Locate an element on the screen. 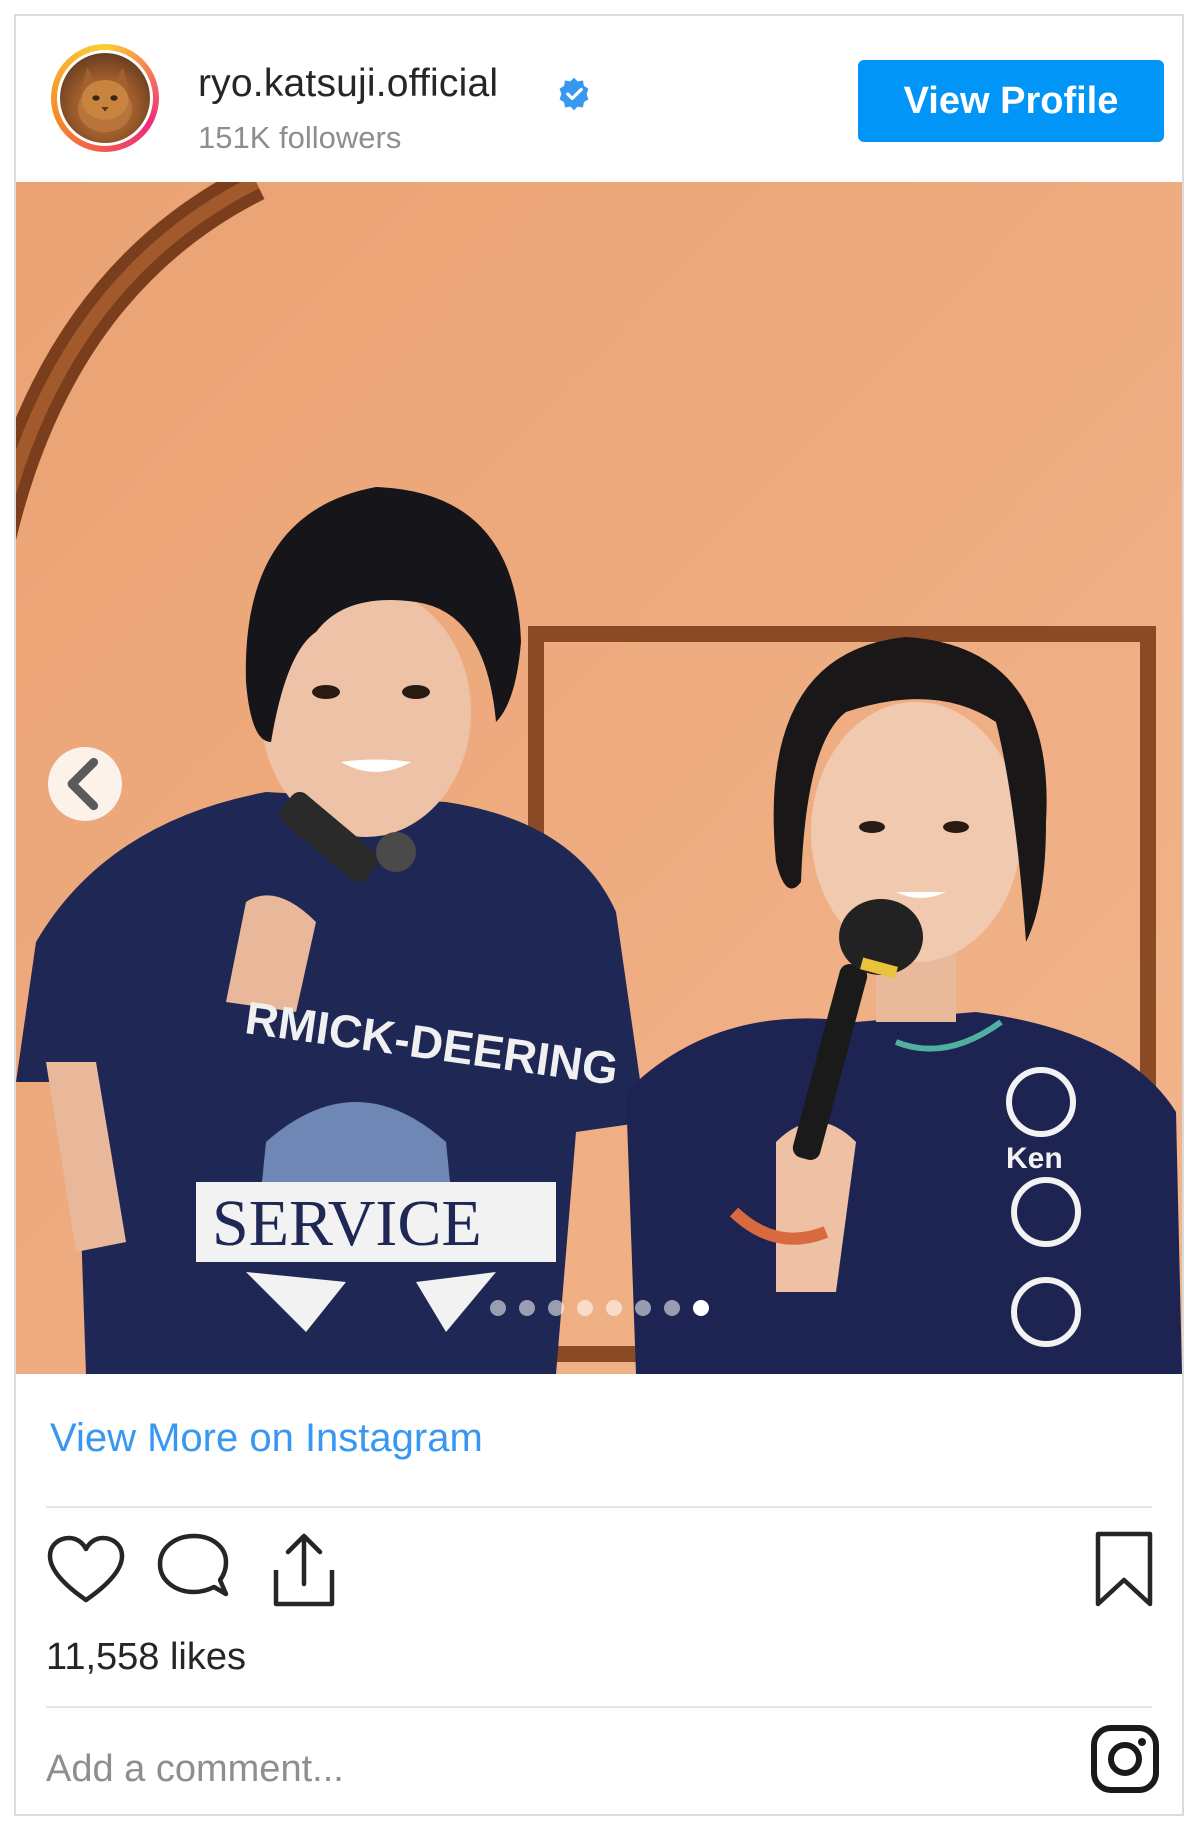  heart-icon is located at coordinates (86, 1570).